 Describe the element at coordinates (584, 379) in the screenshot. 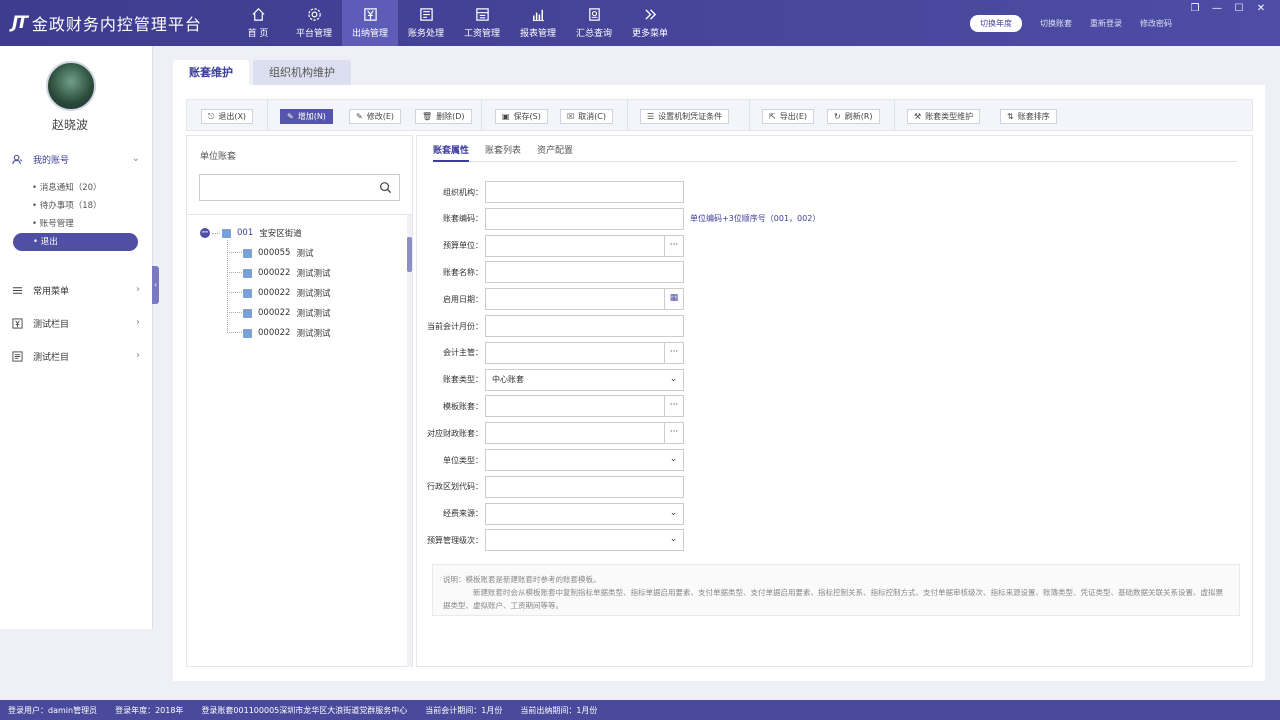

I see `field-input: 中心账套 ⌄` at that location.